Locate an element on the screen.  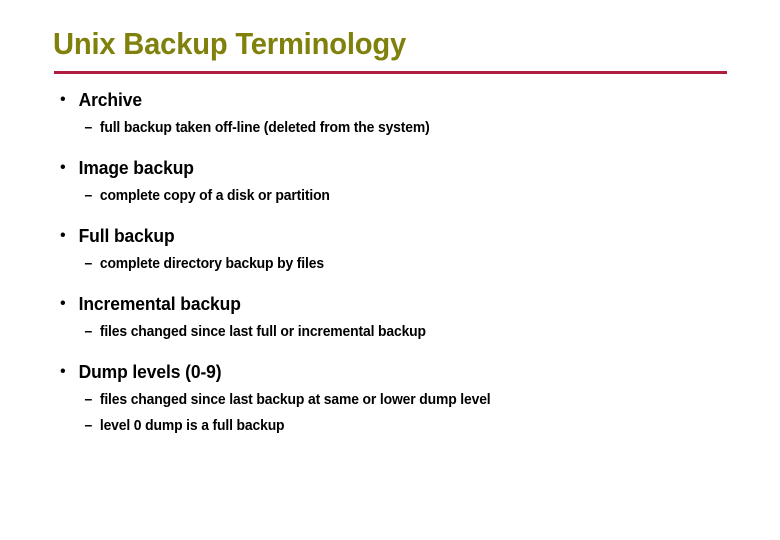
bullet-label: Dump levels (0-9) is located at coordinates (150, 372).